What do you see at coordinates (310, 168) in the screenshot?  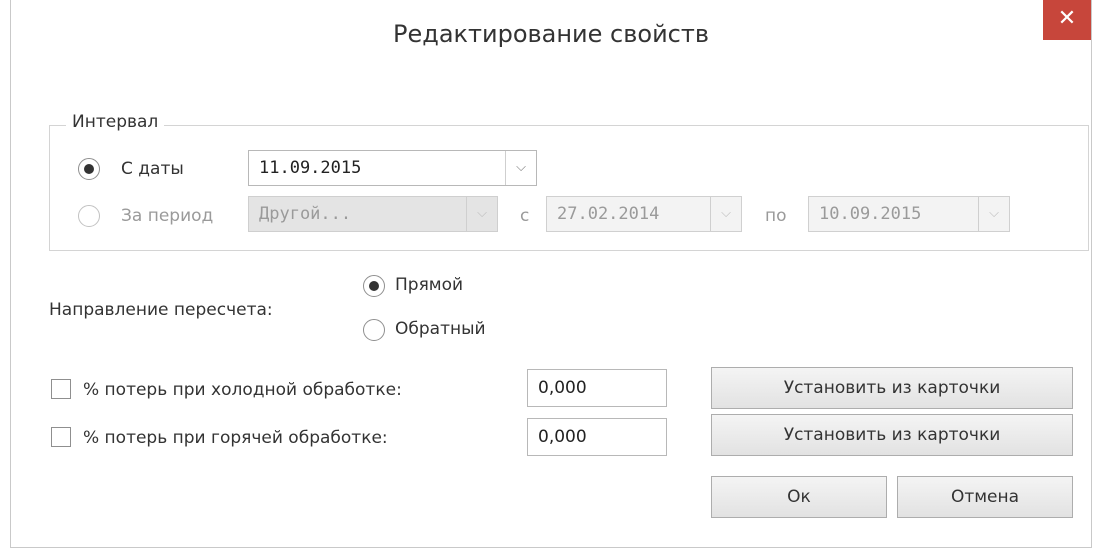 I see `from-date-value: 11.09.2015` at bounding box center [310, 168].